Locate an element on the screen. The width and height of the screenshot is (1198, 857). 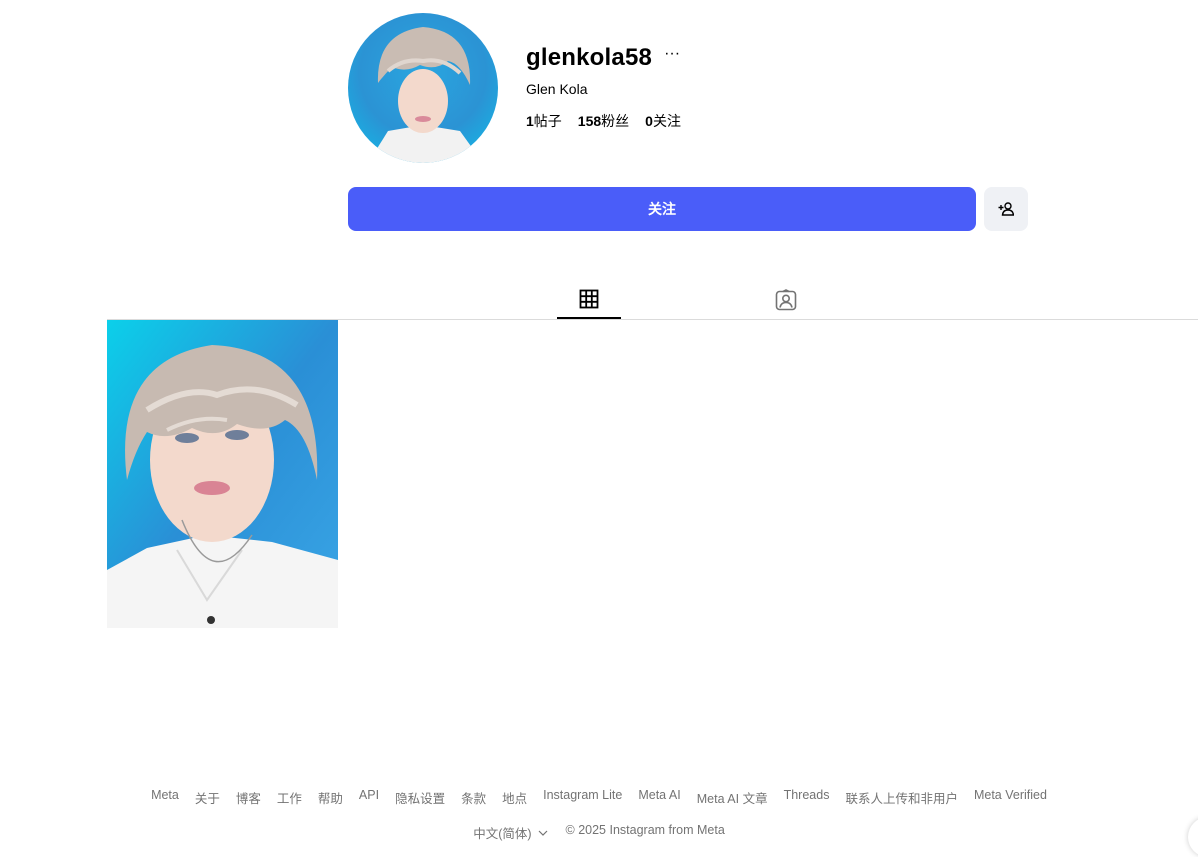
chevron-down-icon is located at coordinates (542, 833).